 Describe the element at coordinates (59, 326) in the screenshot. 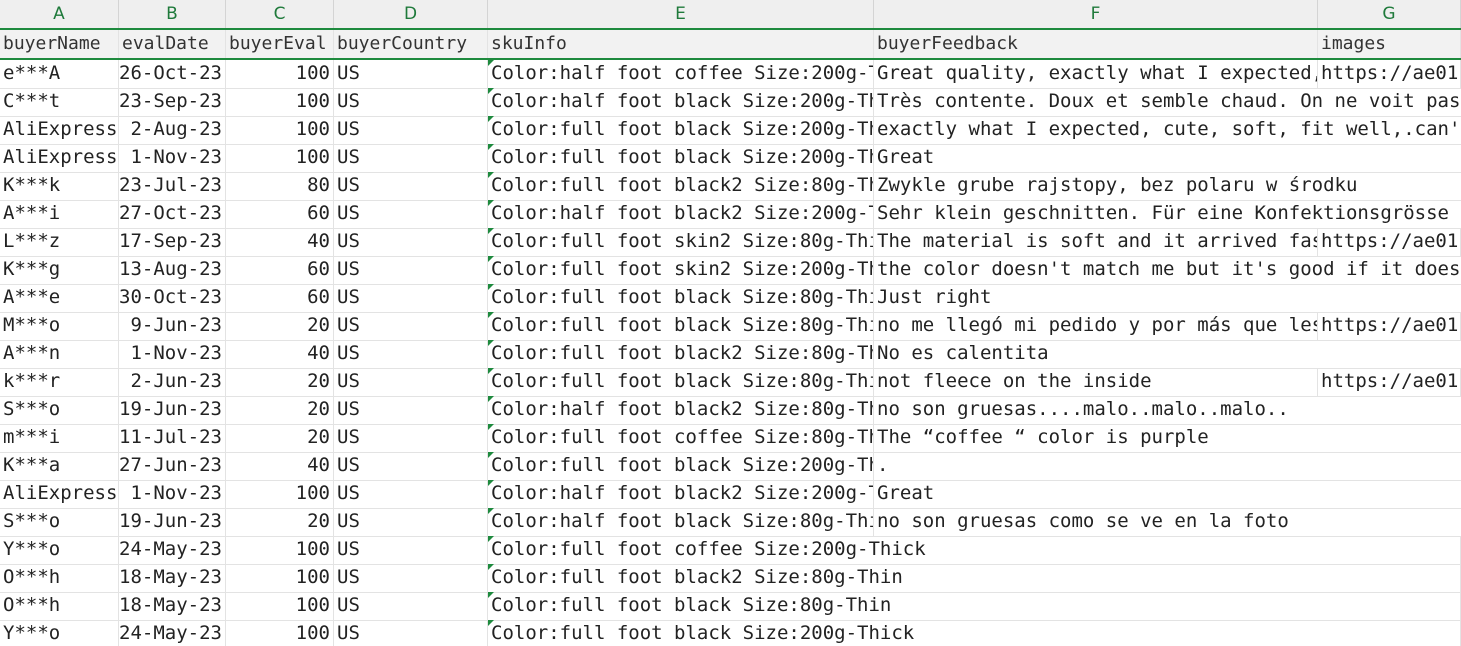

I see `cell-name: M***o` at that location.